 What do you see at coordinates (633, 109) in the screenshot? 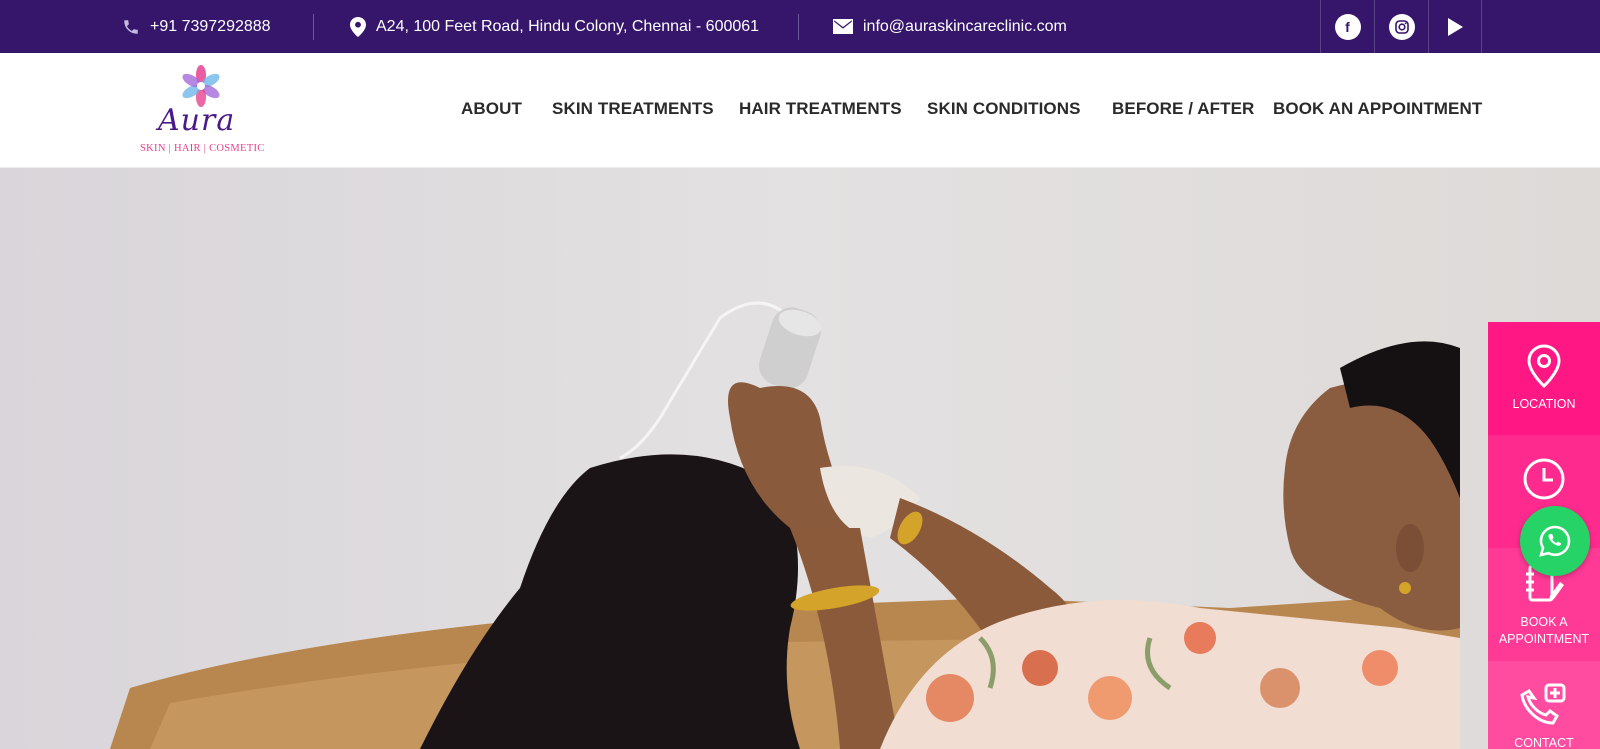
I see `nav-skin-treatments: SKIN TREATMENTS` at bounding box center [633, 109].